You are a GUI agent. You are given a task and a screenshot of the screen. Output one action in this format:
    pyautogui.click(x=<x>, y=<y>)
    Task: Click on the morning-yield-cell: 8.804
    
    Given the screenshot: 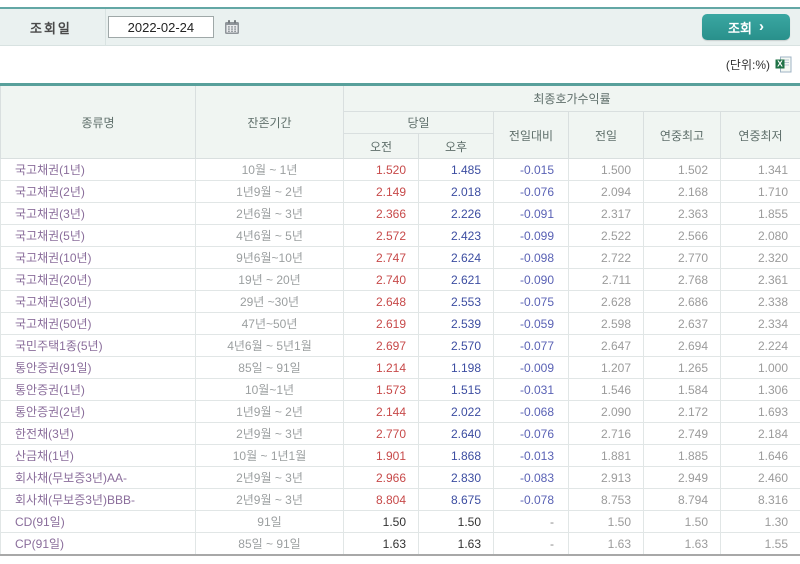 What is the action you would take?
    pyautogui.click(x=381, y=499)
    